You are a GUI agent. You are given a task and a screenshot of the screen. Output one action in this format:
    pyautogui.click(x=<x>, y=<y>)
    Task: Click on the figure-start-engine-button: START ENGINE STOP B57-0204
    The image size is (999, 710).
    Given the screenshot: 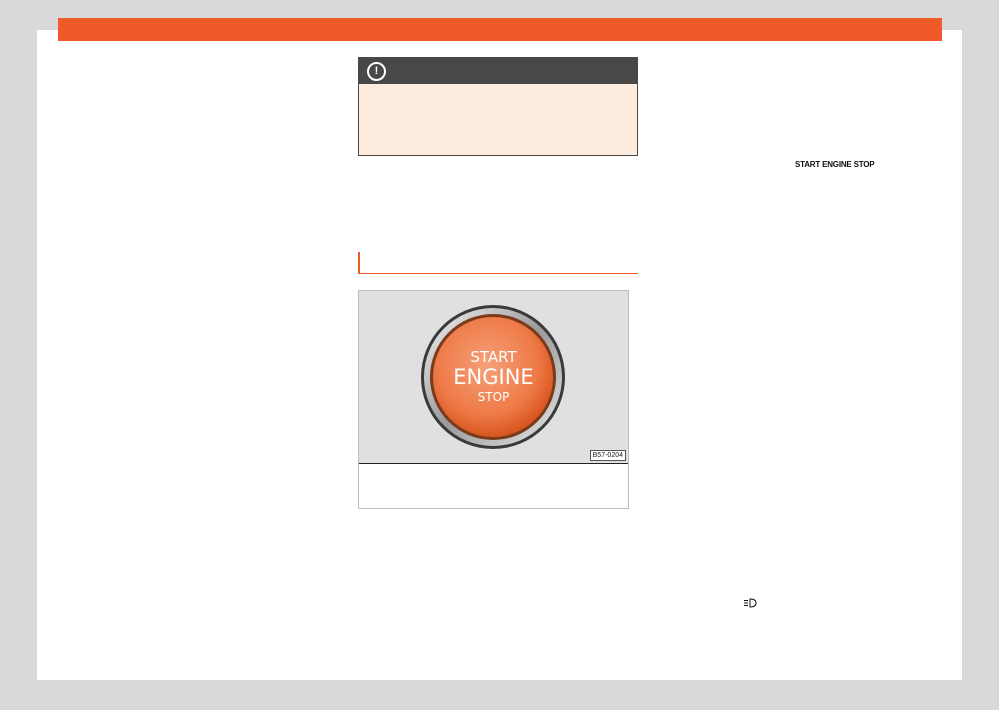 What is the action you would take?
    pyautogui.click(x=493, y=399)
    